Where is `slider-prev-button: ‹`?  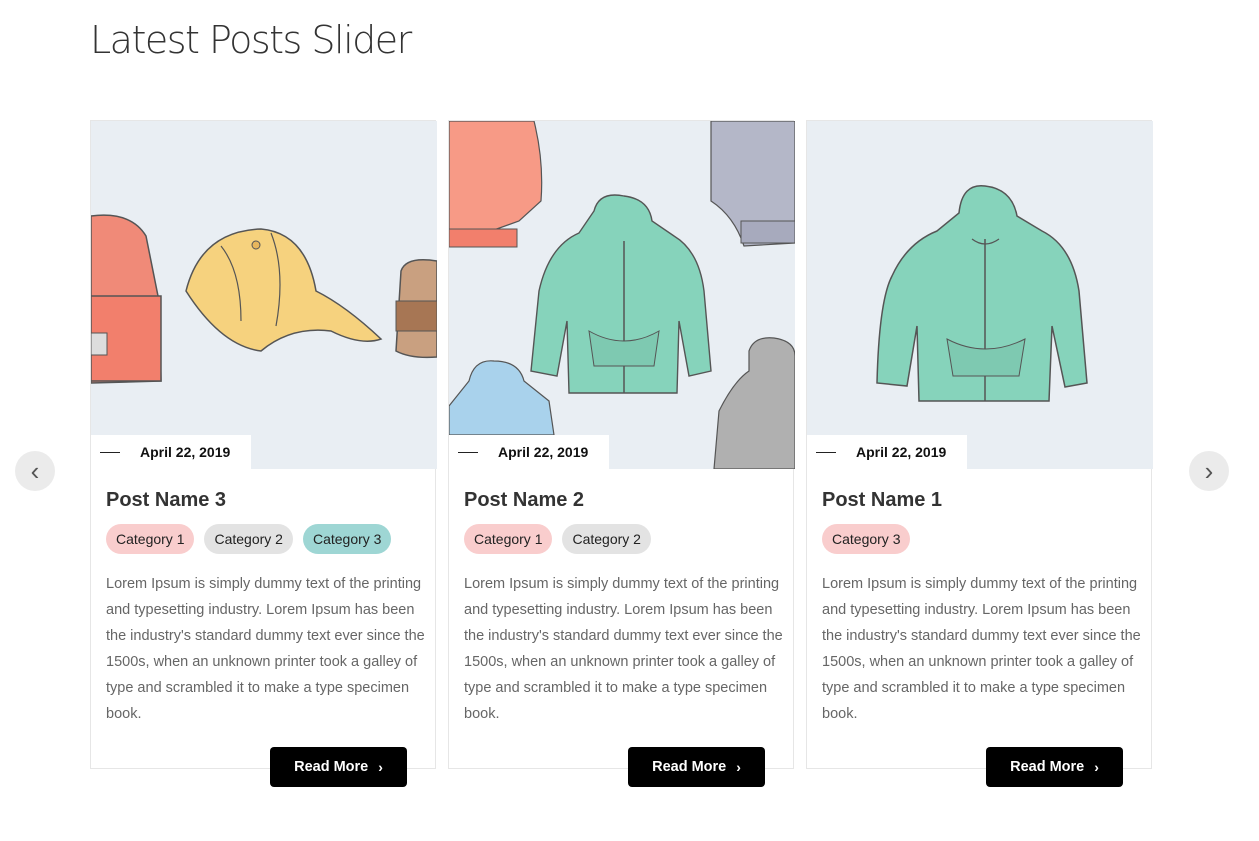 slider-prev-button: ‹ is located at coordinates (35, 471).